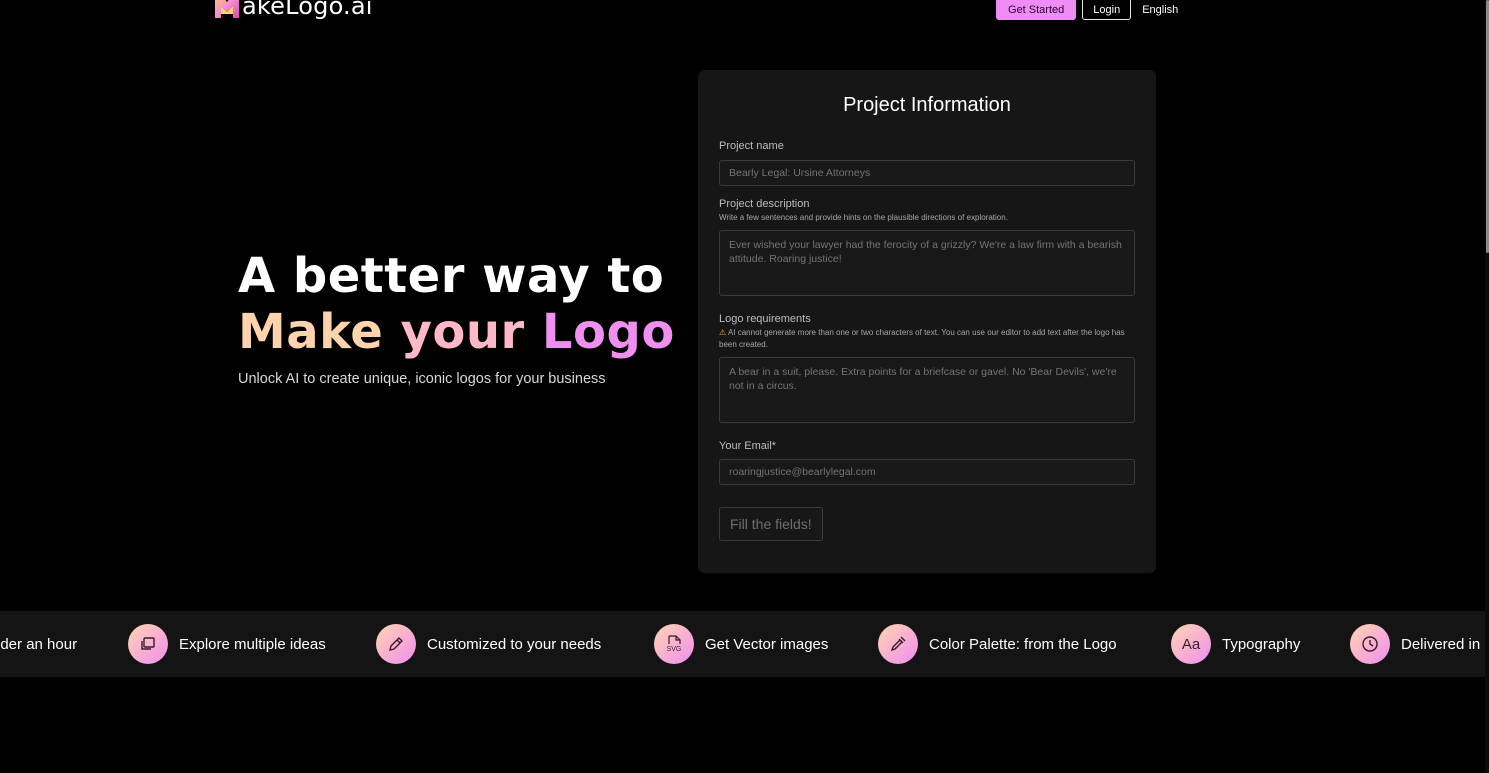  I want to click on feature-item: Explore multiple ideas, so click(227, 644).